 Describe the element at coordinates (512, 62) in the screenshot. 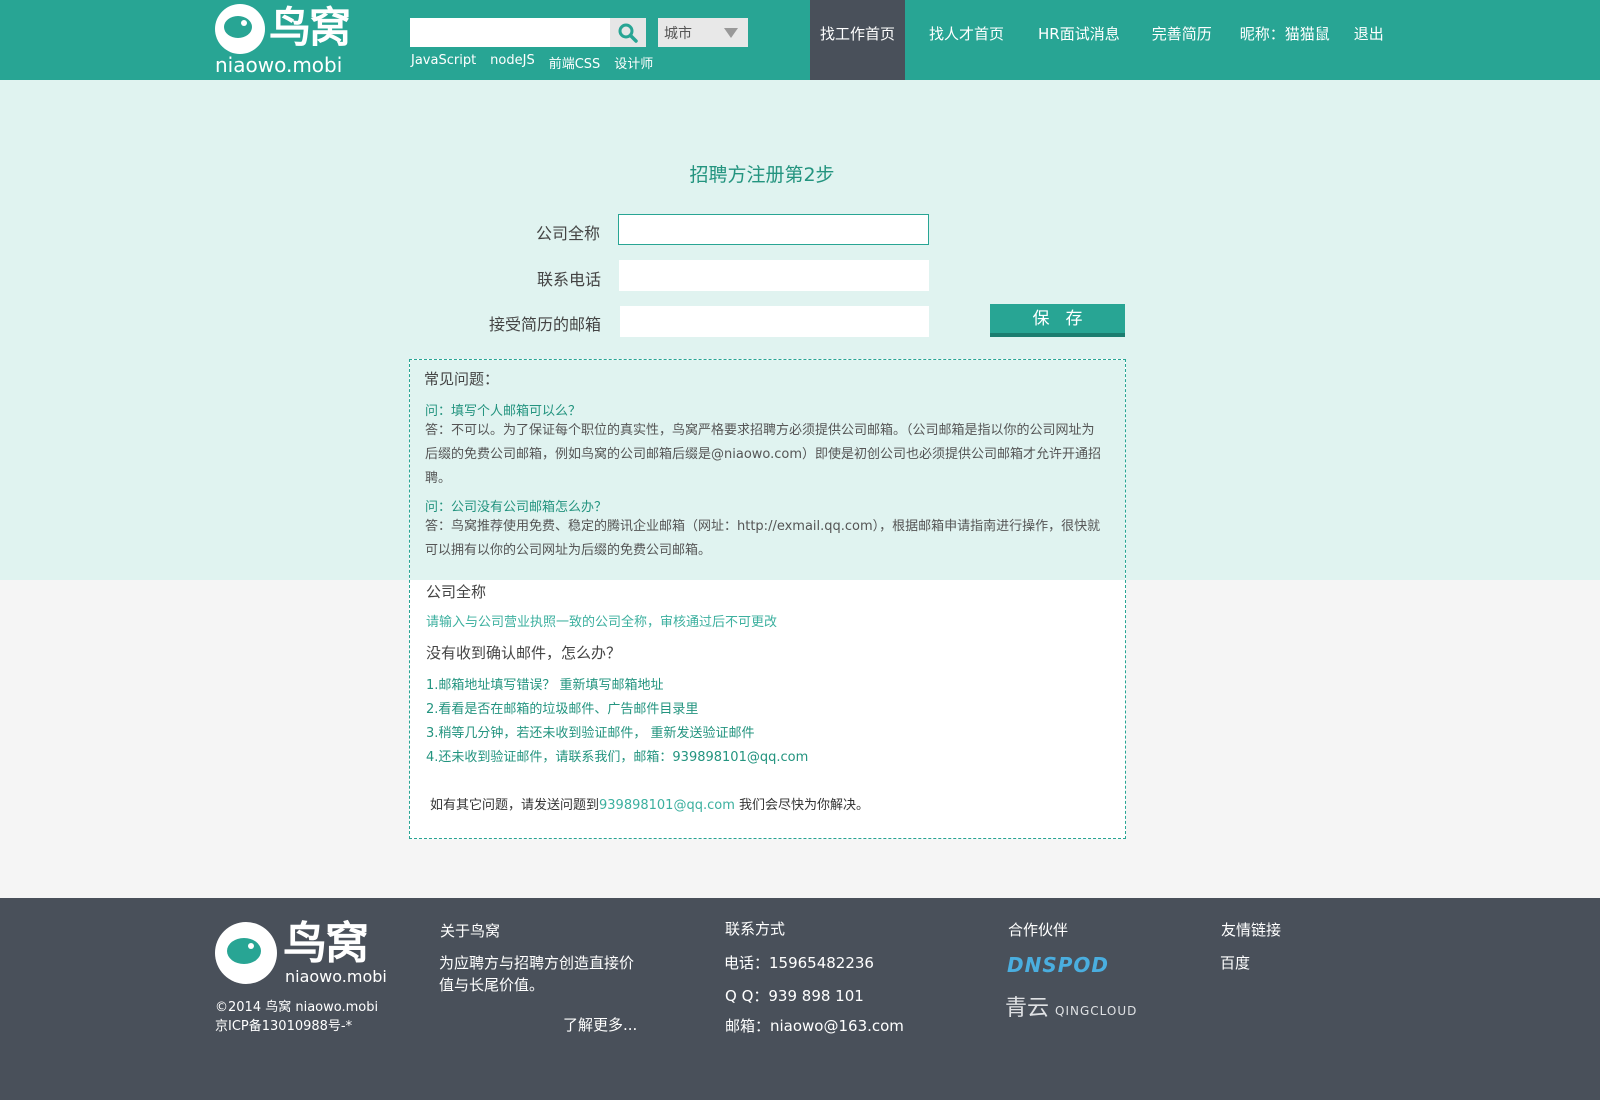

I see `hot-tag-nodejs: nodeJS` at that location.